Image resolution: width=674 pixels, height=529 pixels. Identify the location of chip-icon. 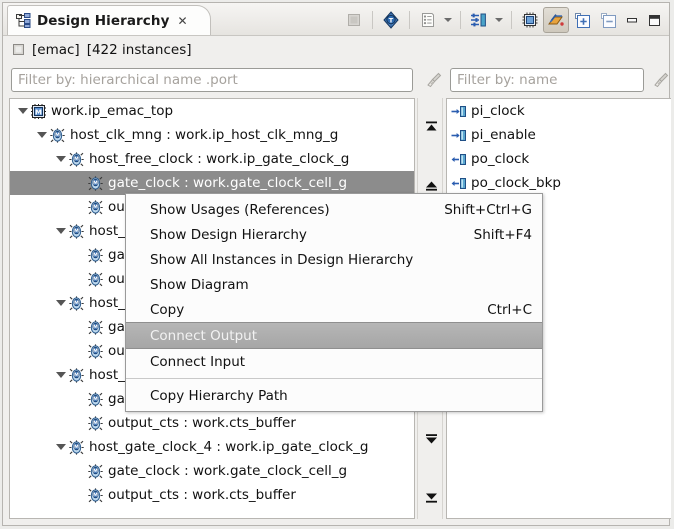
(530, 20).